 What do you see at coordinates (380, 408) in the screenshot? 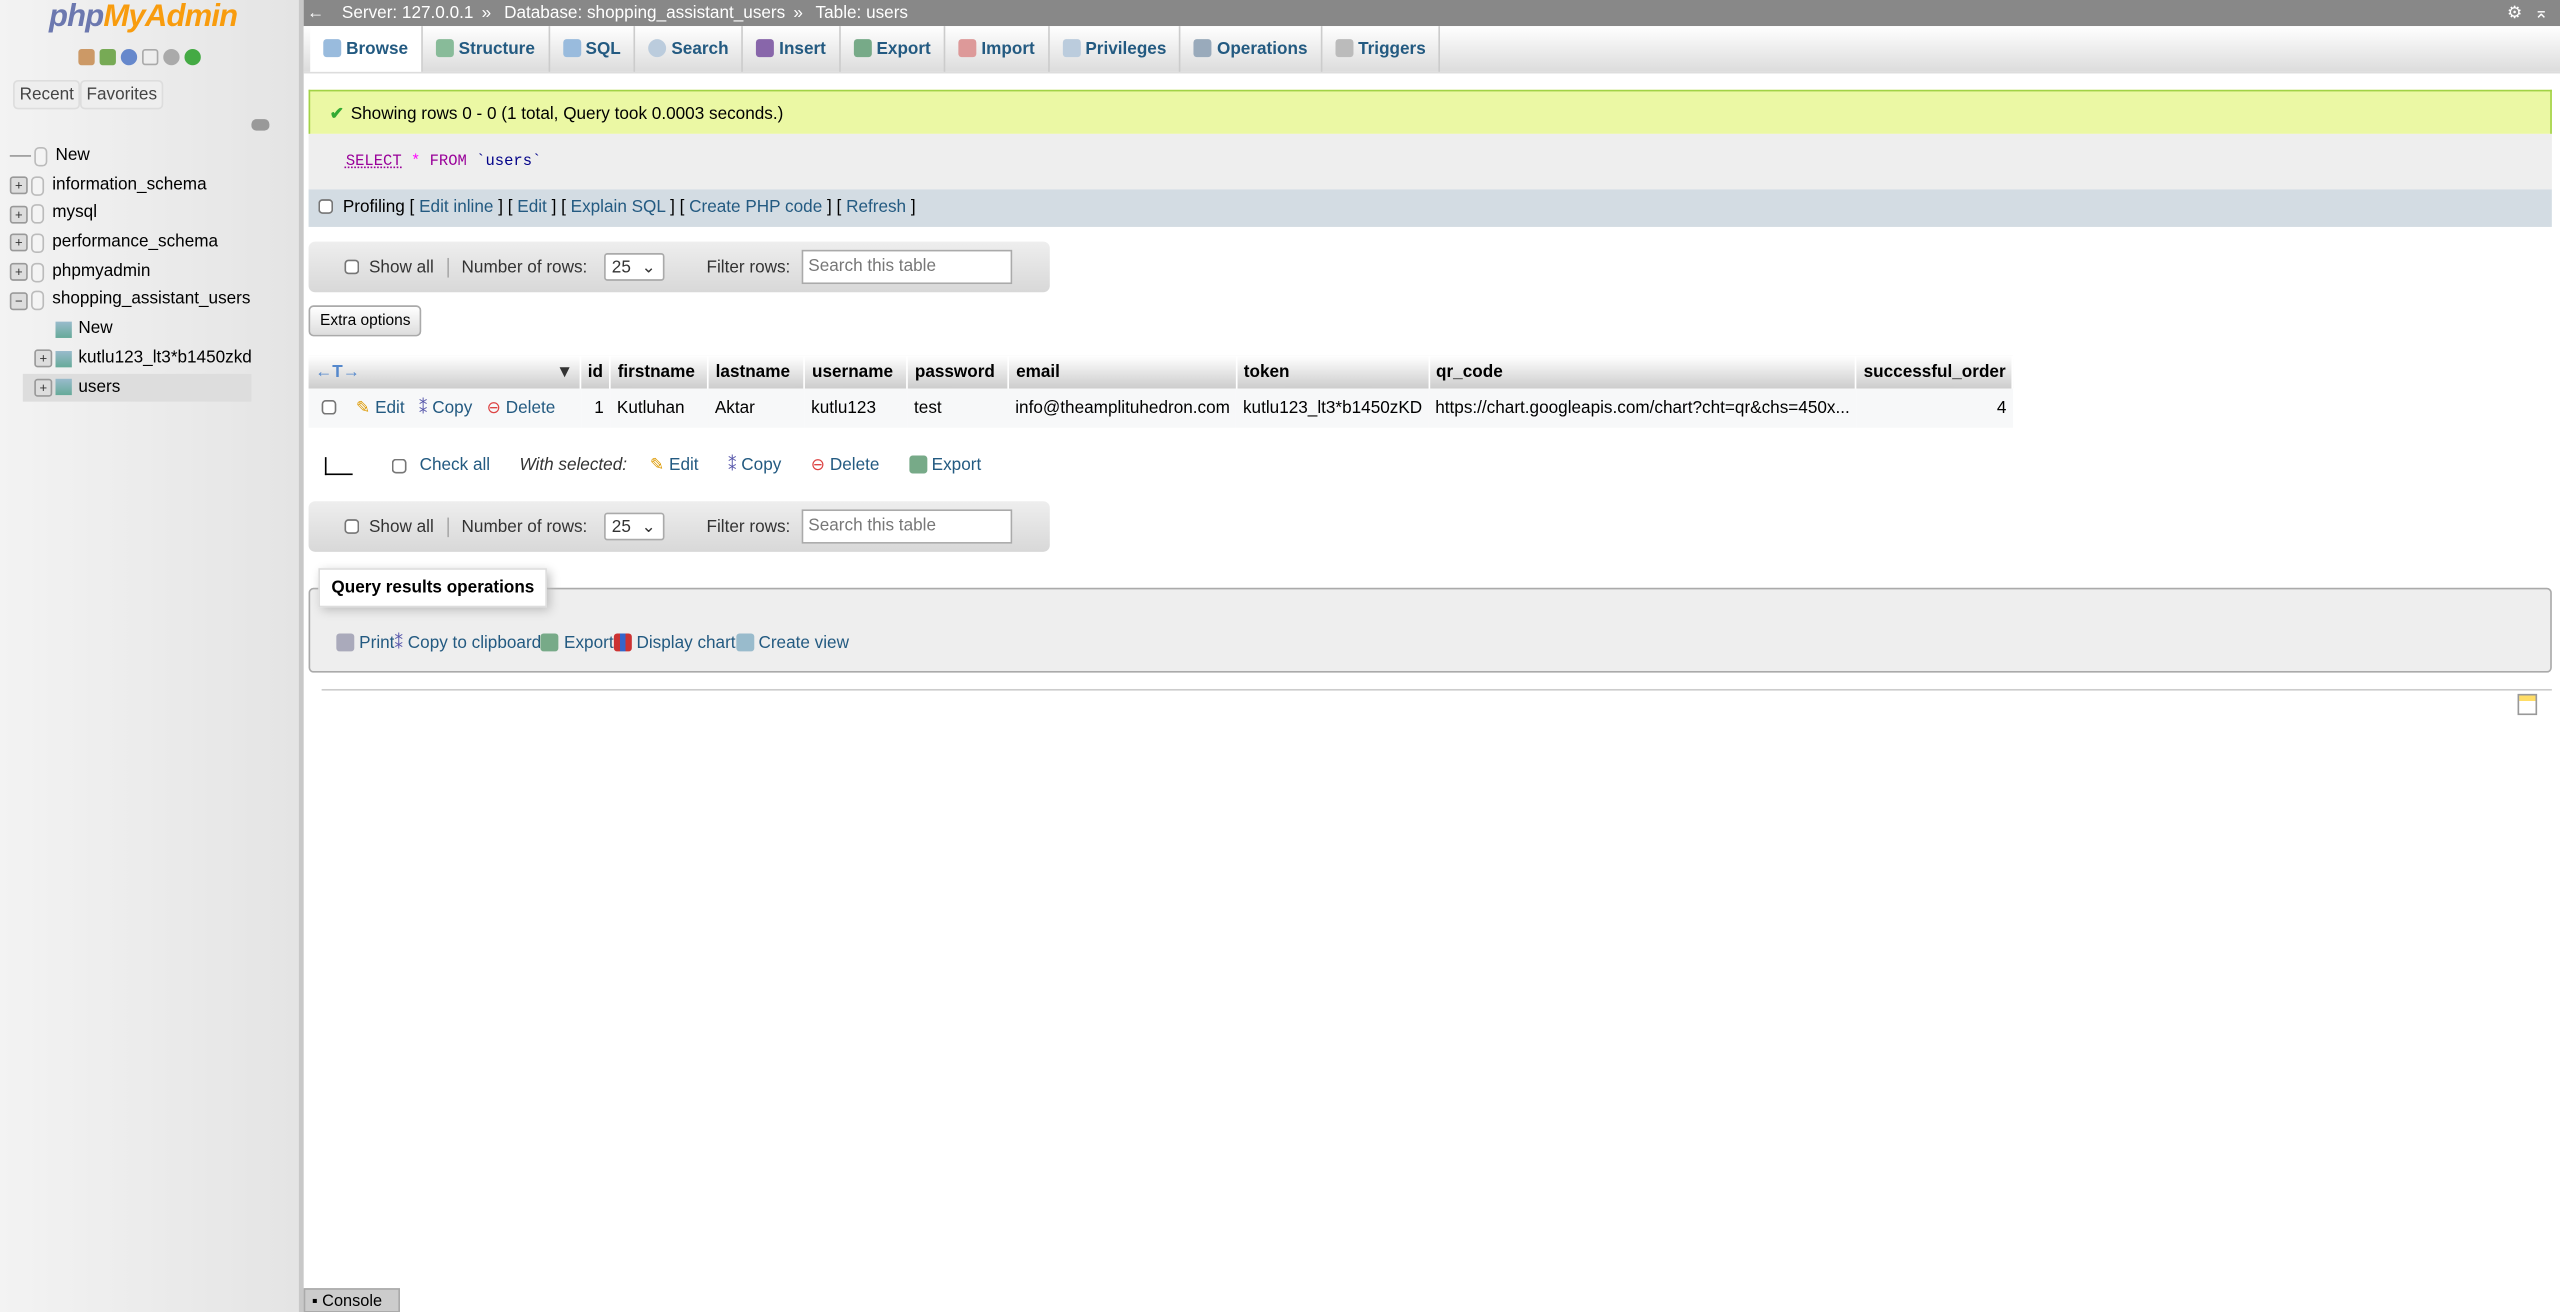
I see `row-edit-link: ✎ Edit` at bounding box center [380, 408].